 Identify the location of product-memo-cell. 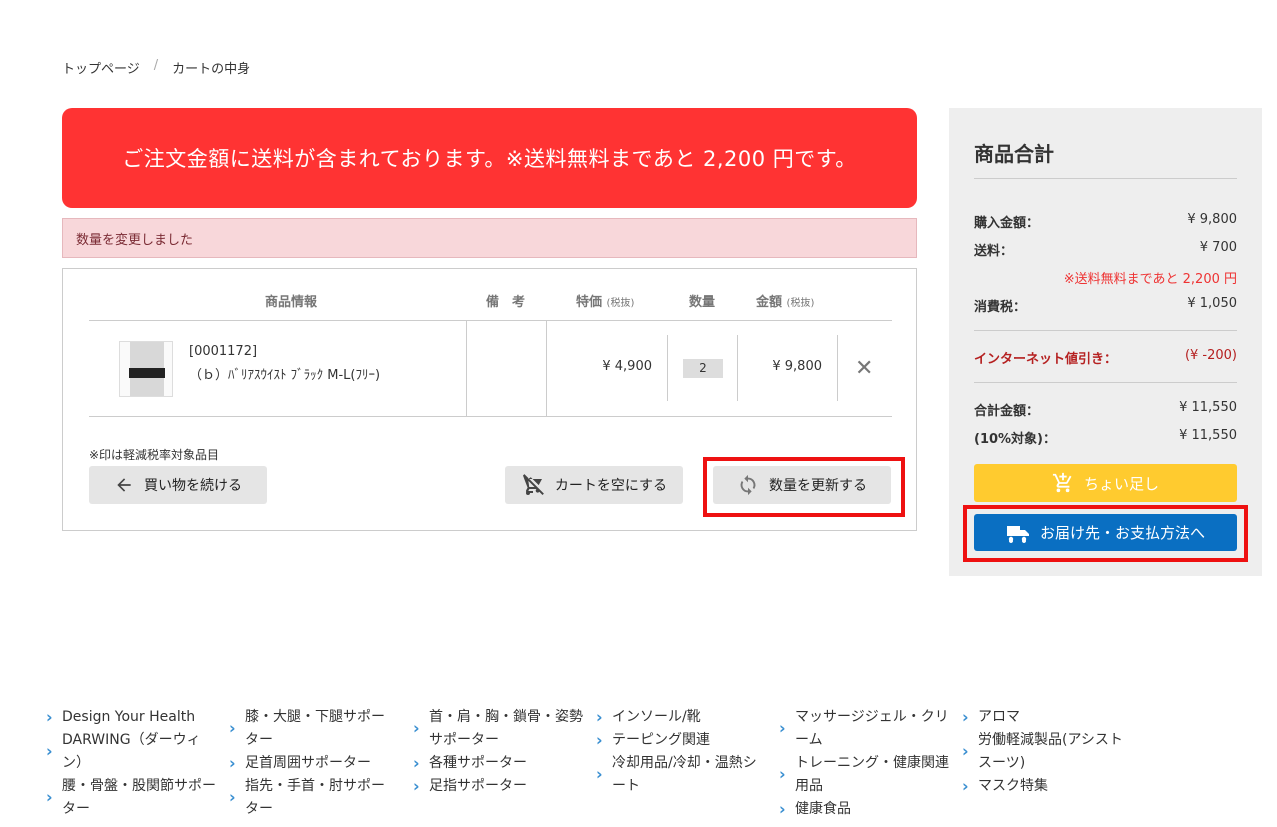
(506, 369).